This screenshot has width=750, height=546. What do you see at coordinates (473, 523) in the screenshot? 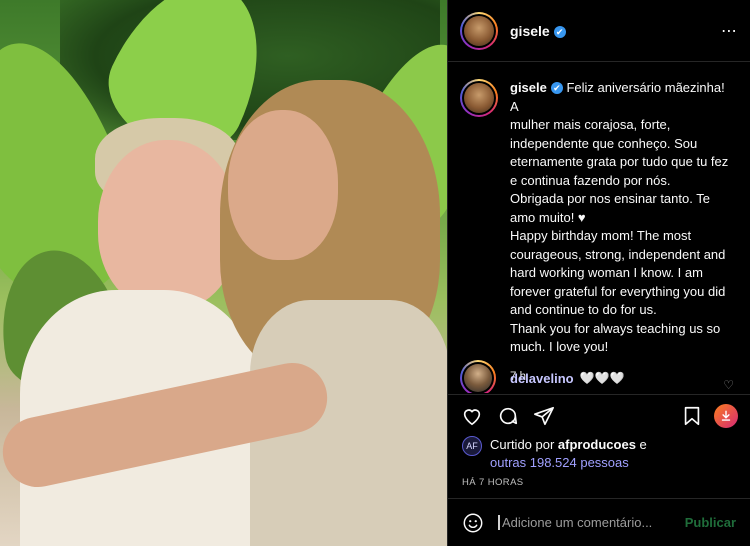
I see `emoji-icon` at bounding box center [473, 523].